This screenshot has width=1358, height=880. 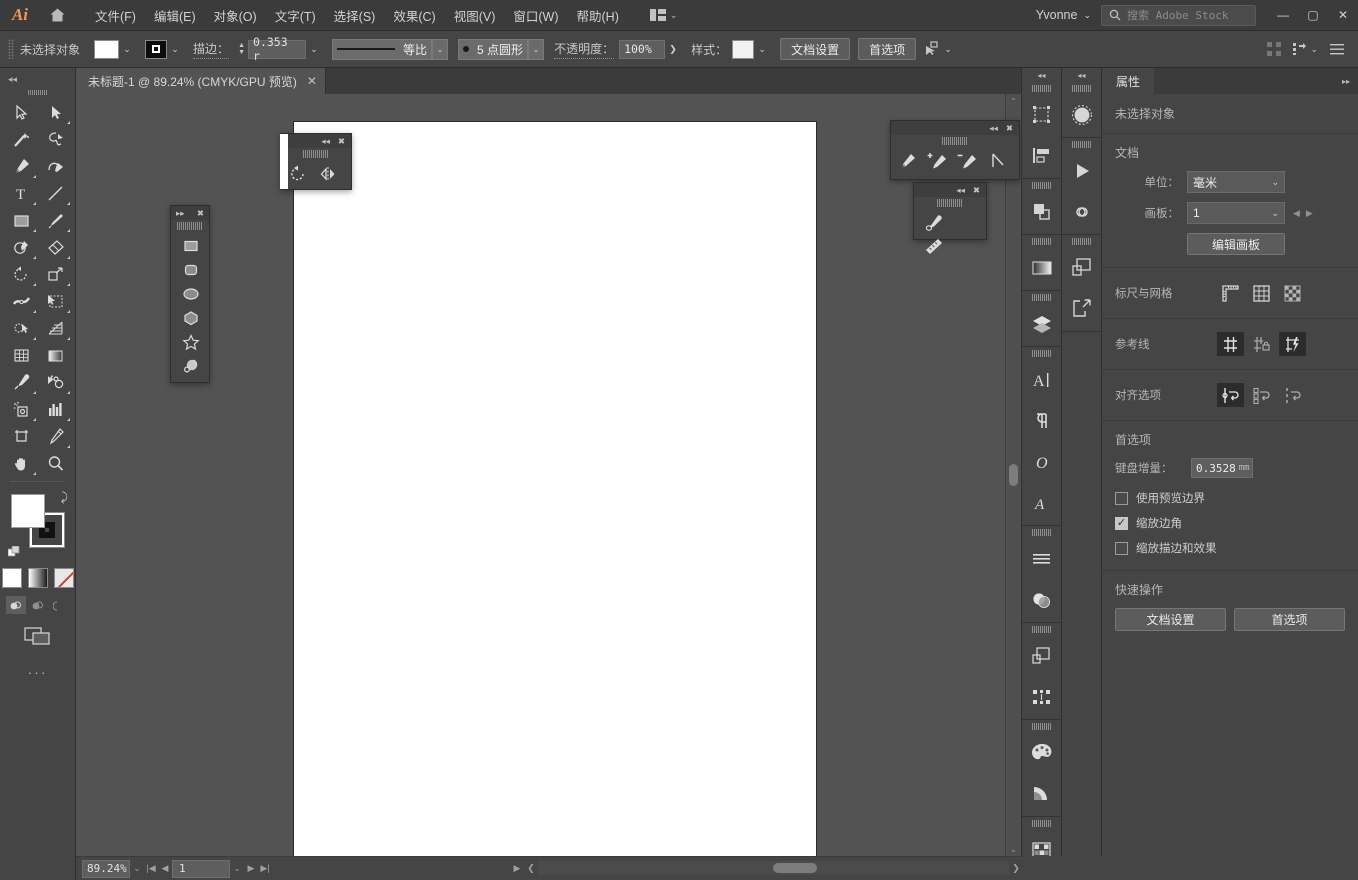 I want to click on document-tab: 未标题-1 @ 89.24% (CMYK/GPU 预览) ✕, so click(x=201, y=81).